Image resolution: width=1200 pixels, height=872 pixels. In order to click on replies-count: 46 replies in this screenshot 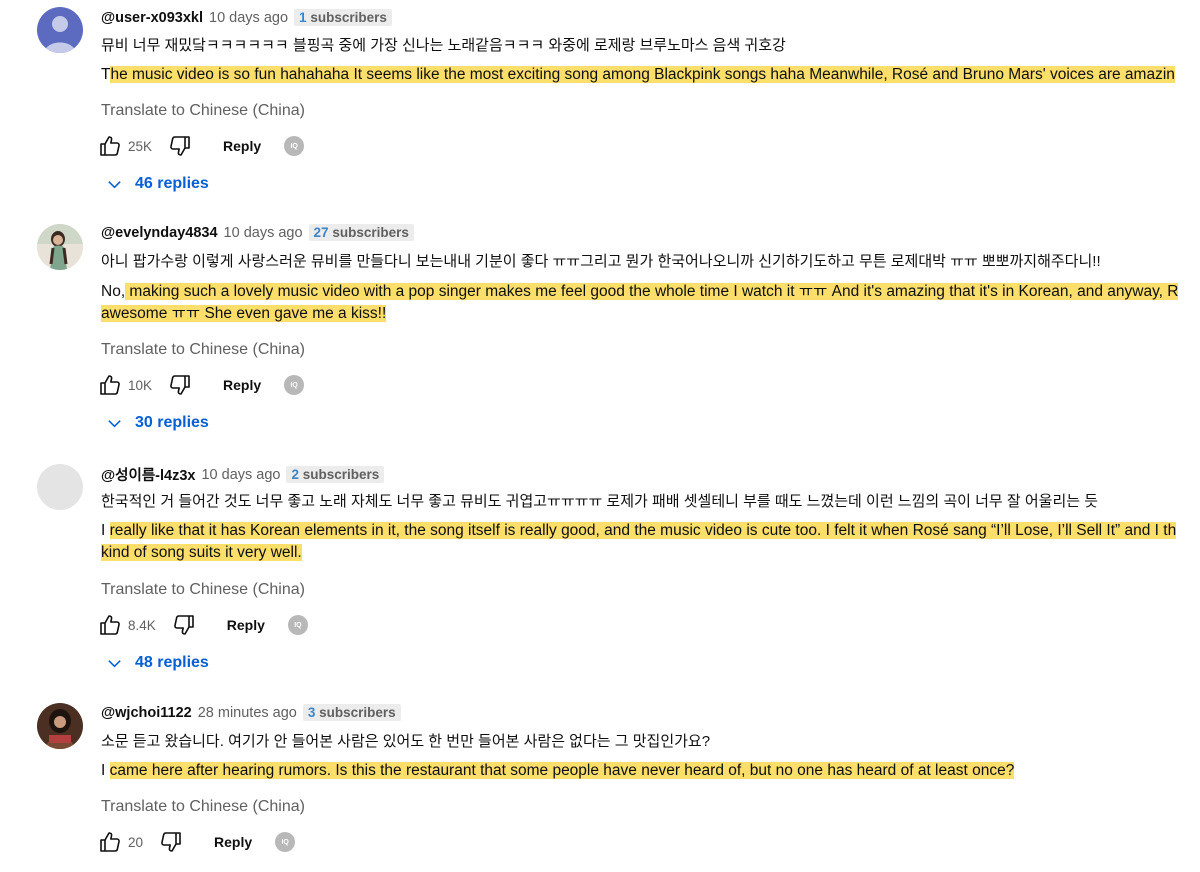, I will do `click(172, 183)`.